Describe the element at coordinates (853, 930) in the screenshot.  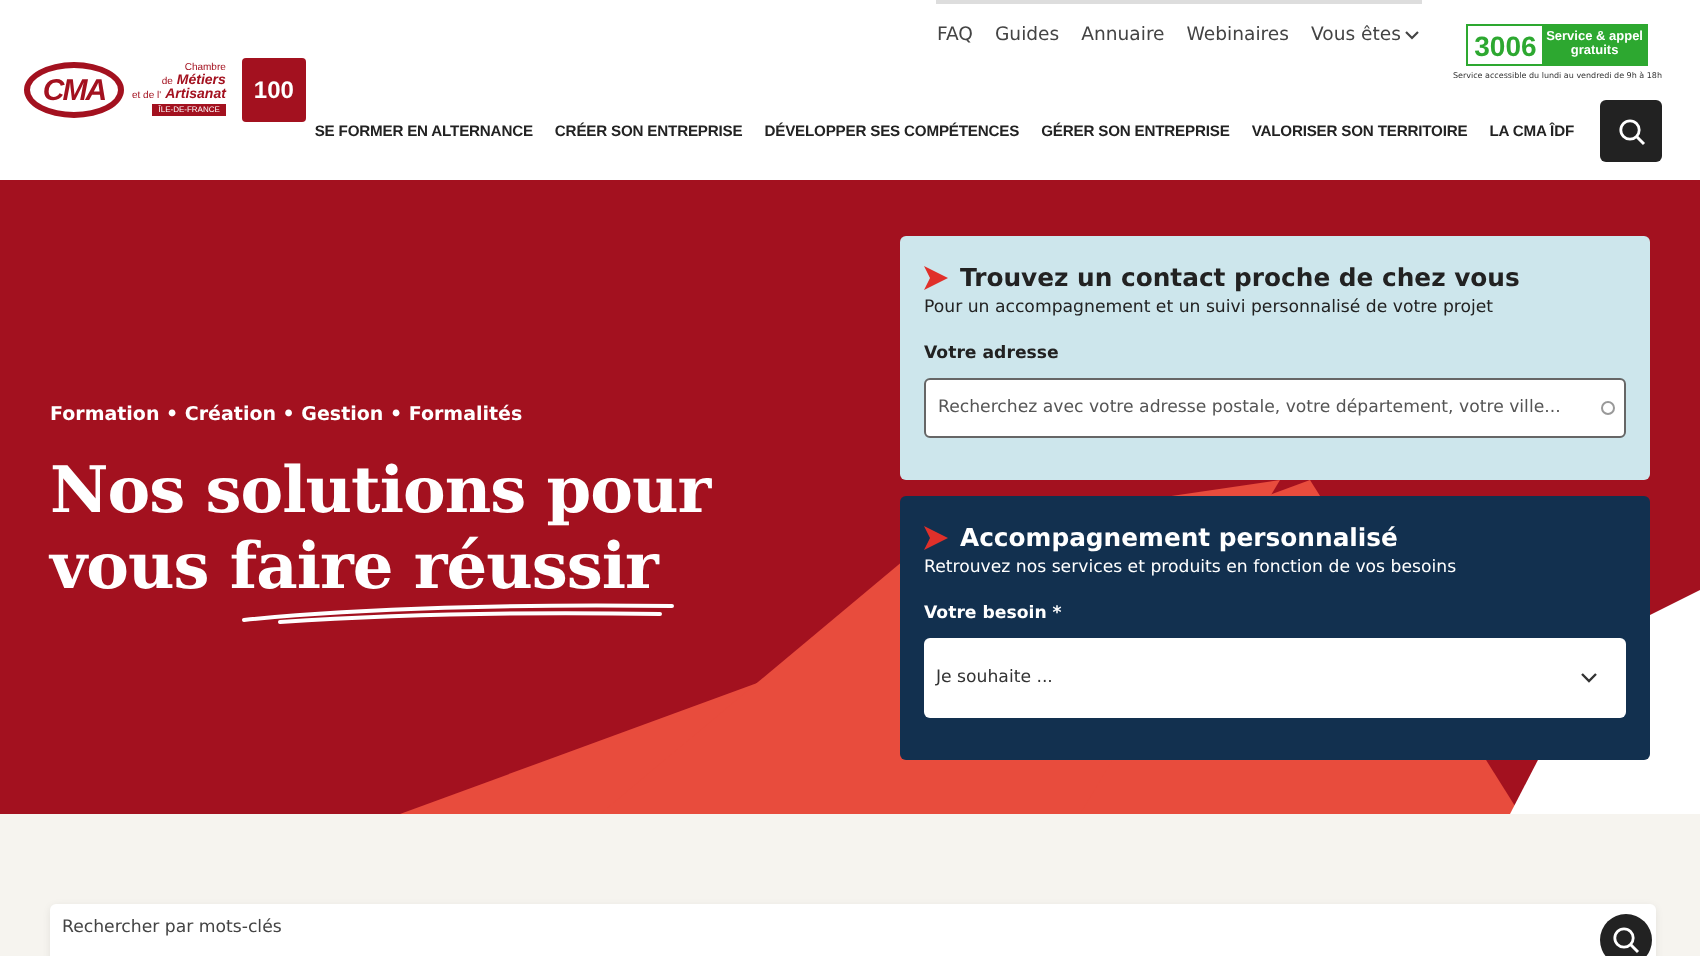
I see `keyword-search-field: Rechercher par mots-clés` at that location.